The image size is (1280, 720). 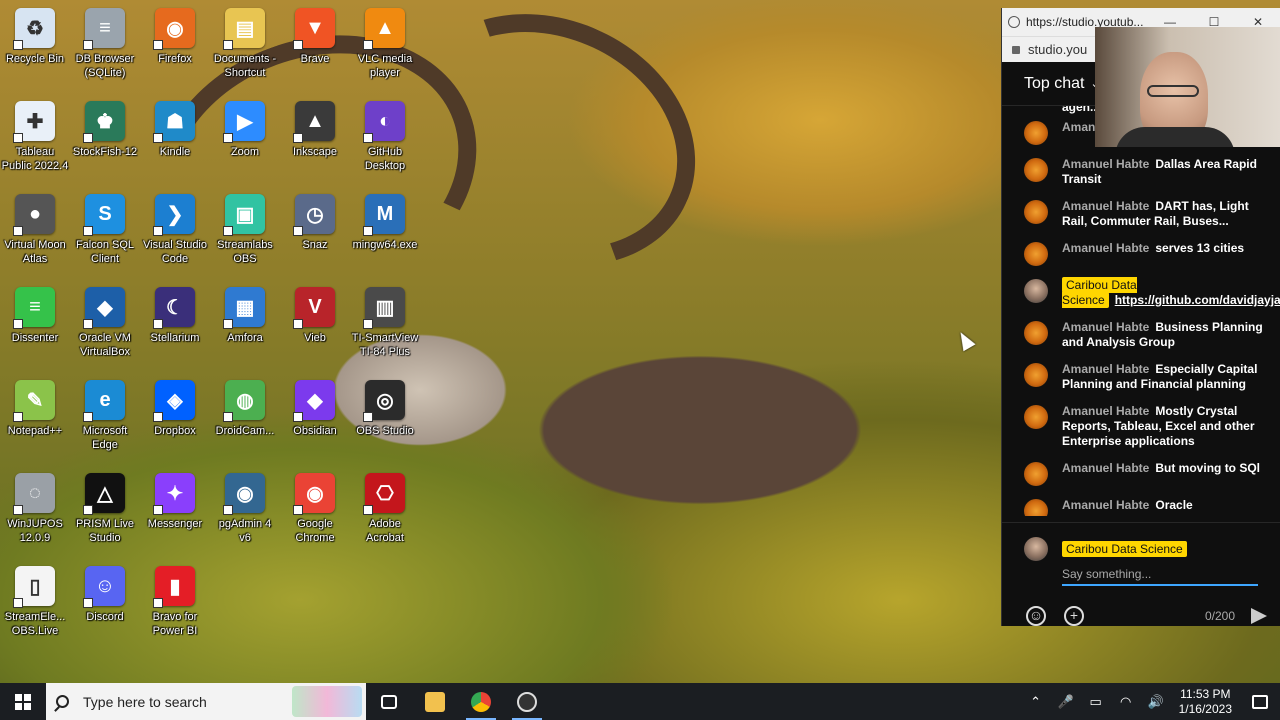 What do you see at coordinates (1156, 702) in the screenshot?
I see `volume-icon: 🔊` at bounding box center [1156, 702].